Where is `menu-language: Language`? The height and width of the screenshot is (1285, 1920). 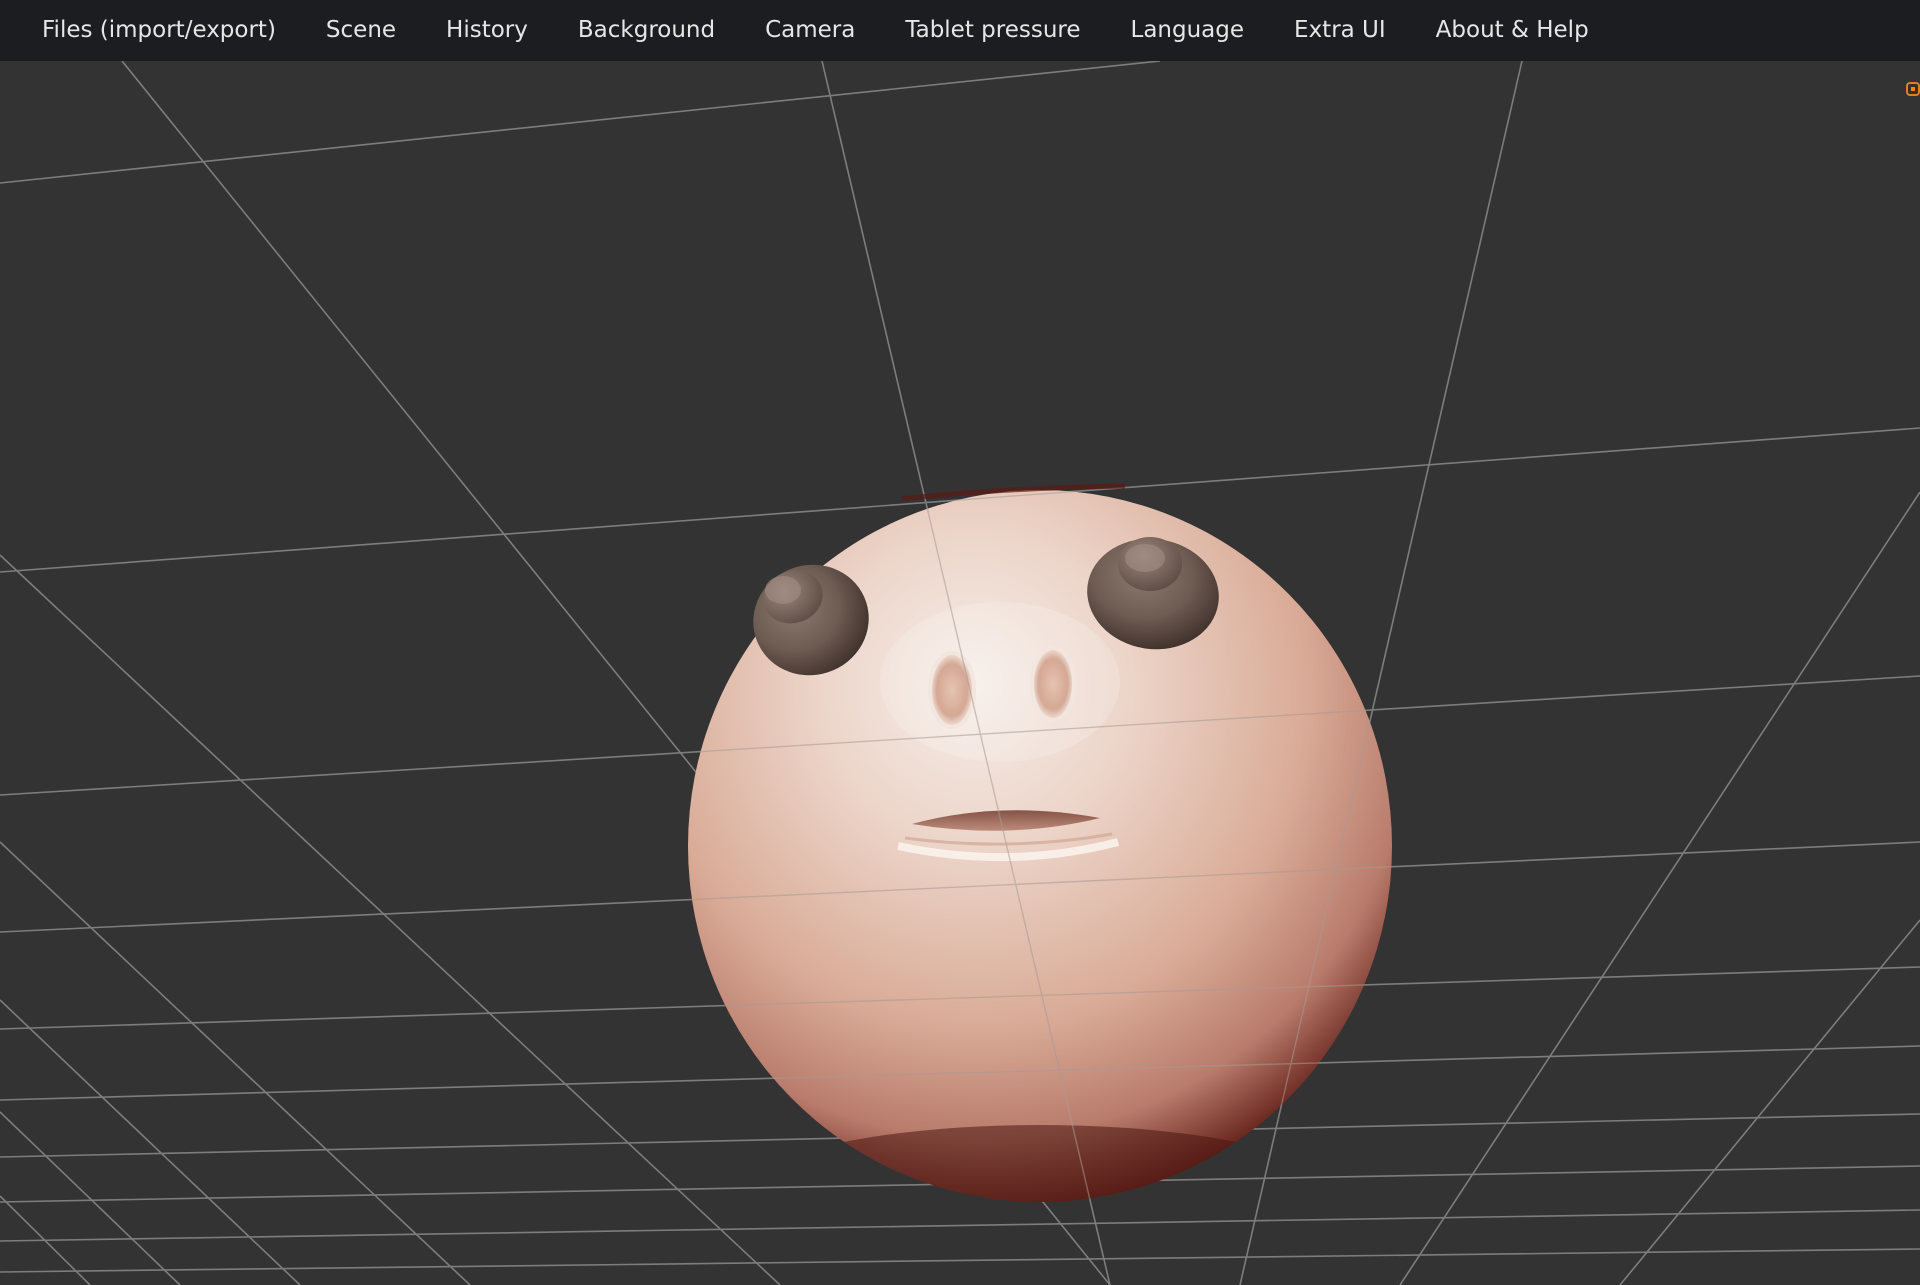
menu-language: Language is located at coordinates (1188, 30).